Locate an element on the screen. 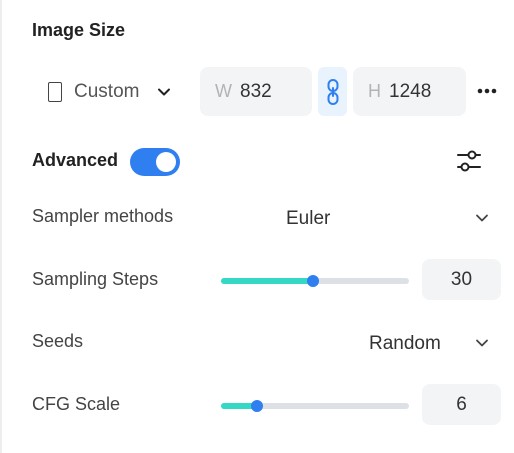  advanced-label: Advanced is located at coordinates (75, 160).